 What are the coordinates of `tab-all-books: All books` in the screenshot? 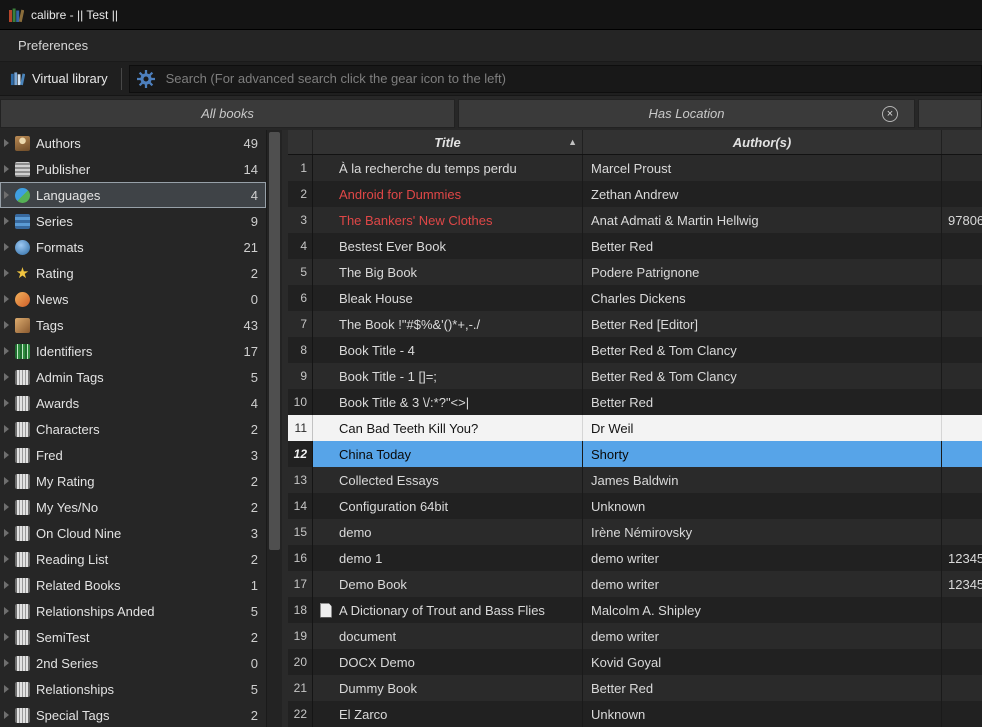 It's located at (227, 113).